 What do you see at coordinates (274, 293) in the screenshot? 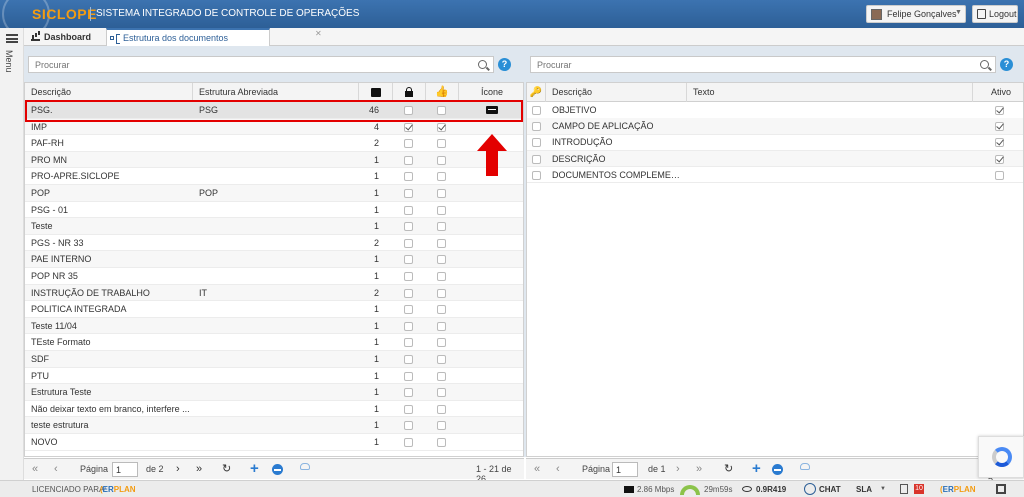
I see `table-row: INSTRUÇÃO DE TRABALHO IT 2` at bounding box center [274, 293].